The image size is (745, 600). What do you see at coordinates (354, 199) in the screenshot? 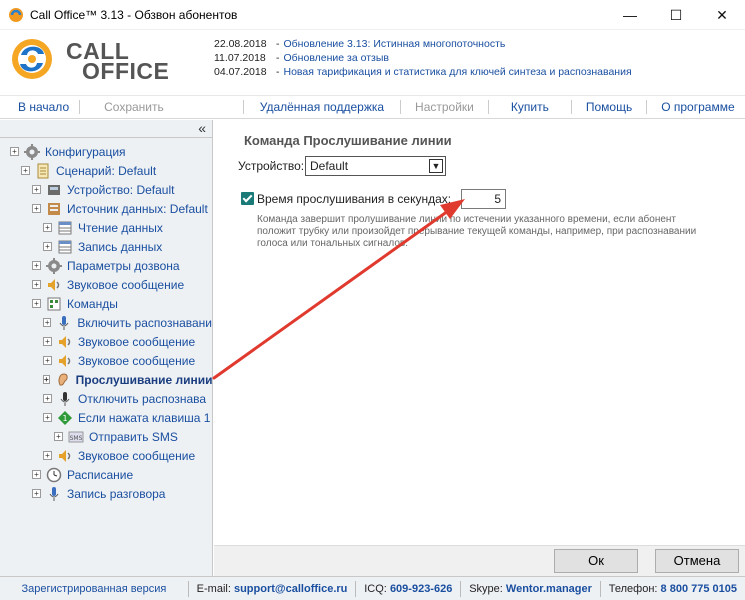
I see `listen-time-label: Время прослушивания в секундах:` at bounding box center [354, 199].